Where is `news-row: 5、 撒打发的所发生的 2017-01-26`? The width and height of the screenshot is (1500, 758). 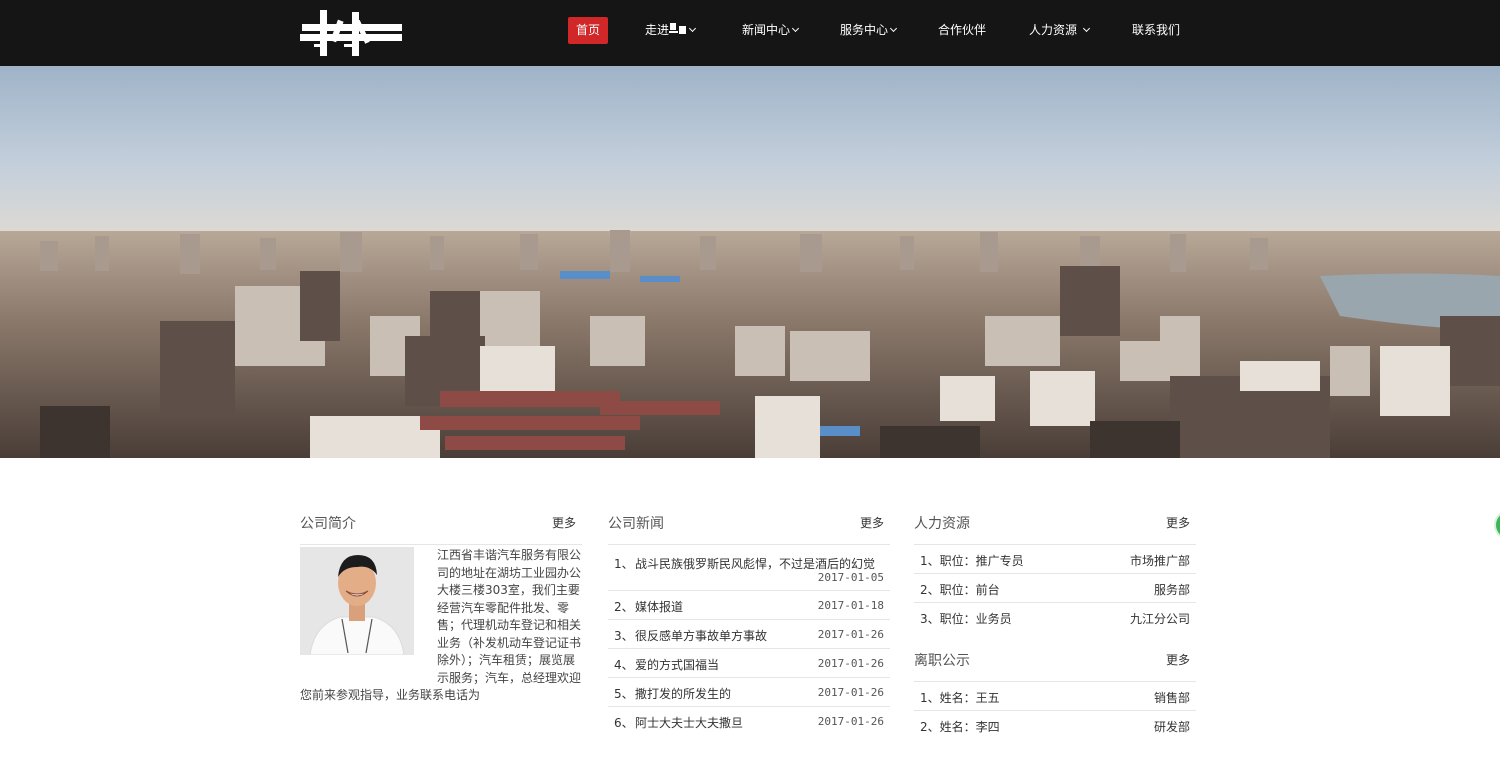 news-row: 5、 撒打发的所发生的 2017-01-26 is located at coordinates (749, 692).